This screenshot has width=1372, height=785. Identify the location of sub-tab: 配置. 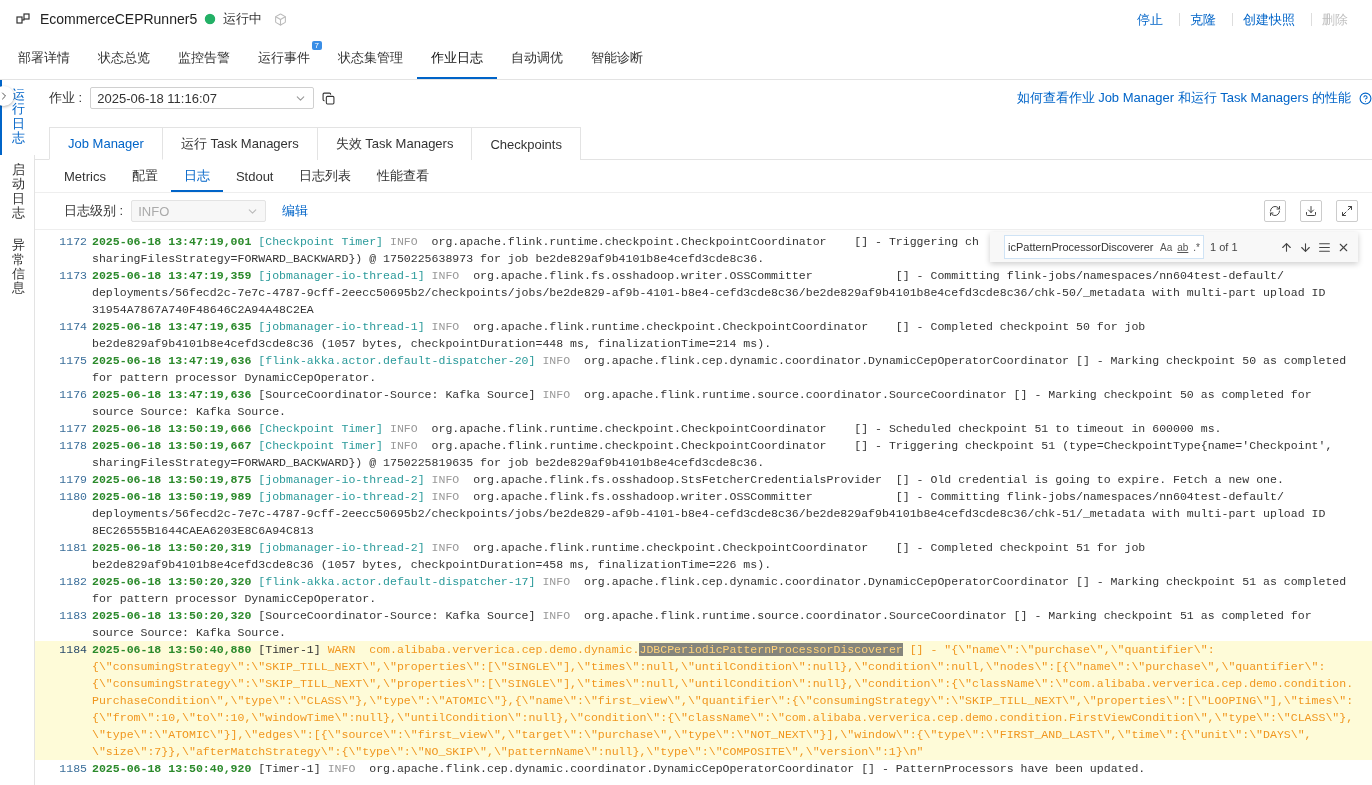
(144, 177).